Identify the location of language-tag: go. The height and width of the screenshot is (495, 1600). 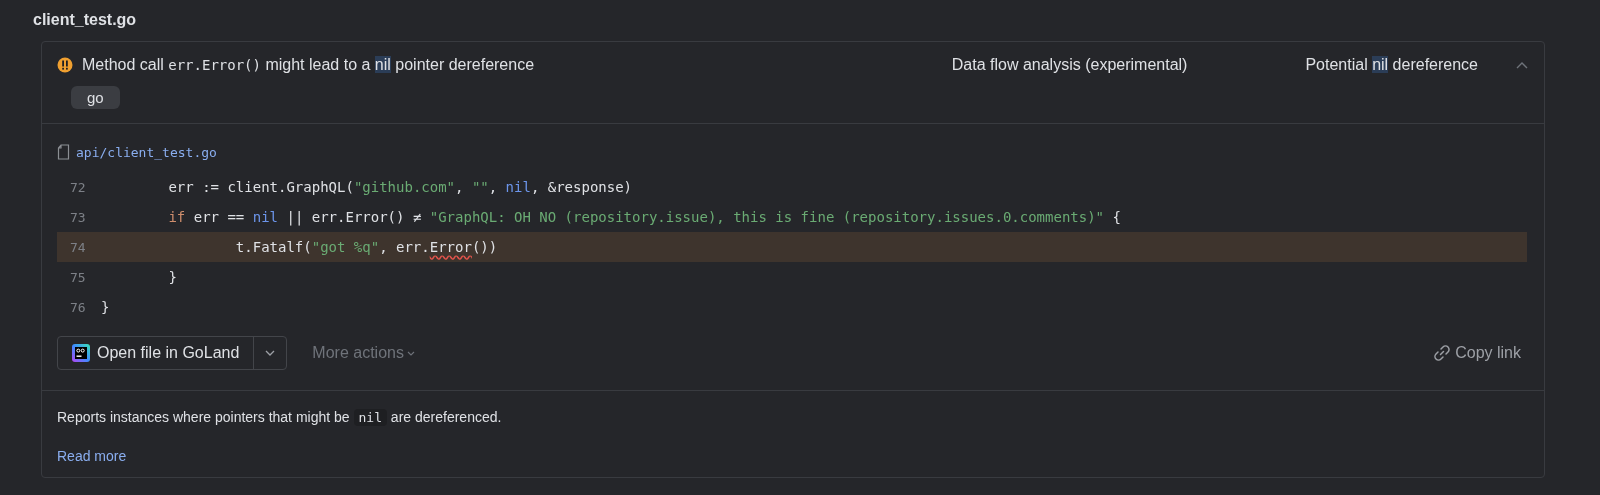
(95, 97).